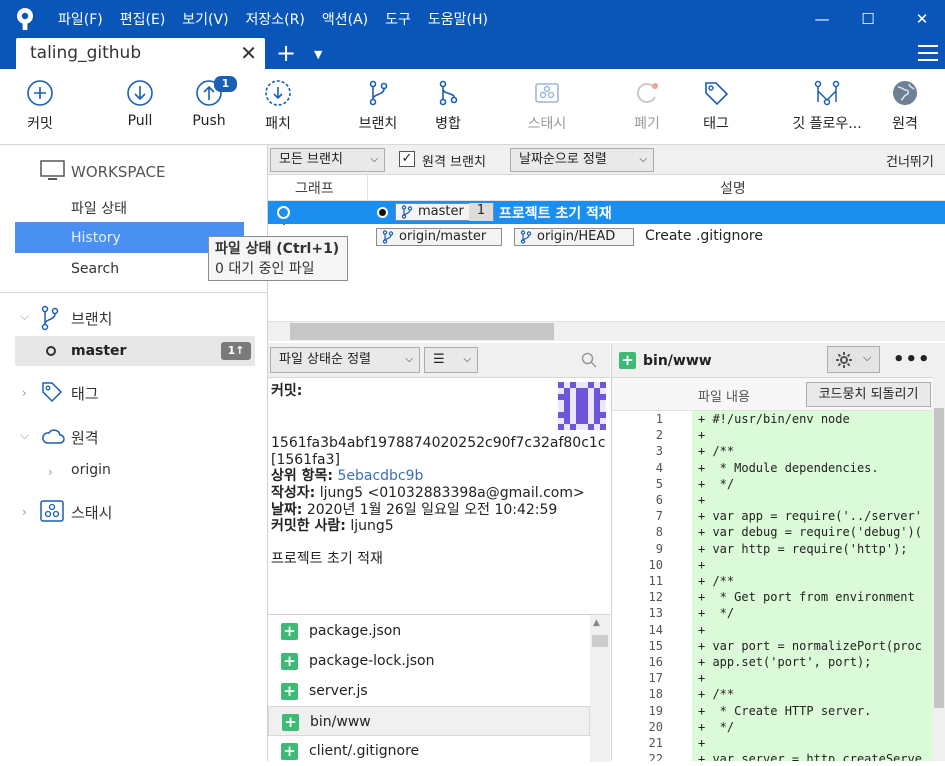  What do you see at coordinates (286, 53) in the screenshot?
I see `add-tab-button: +` at bounding box center [286, 53].